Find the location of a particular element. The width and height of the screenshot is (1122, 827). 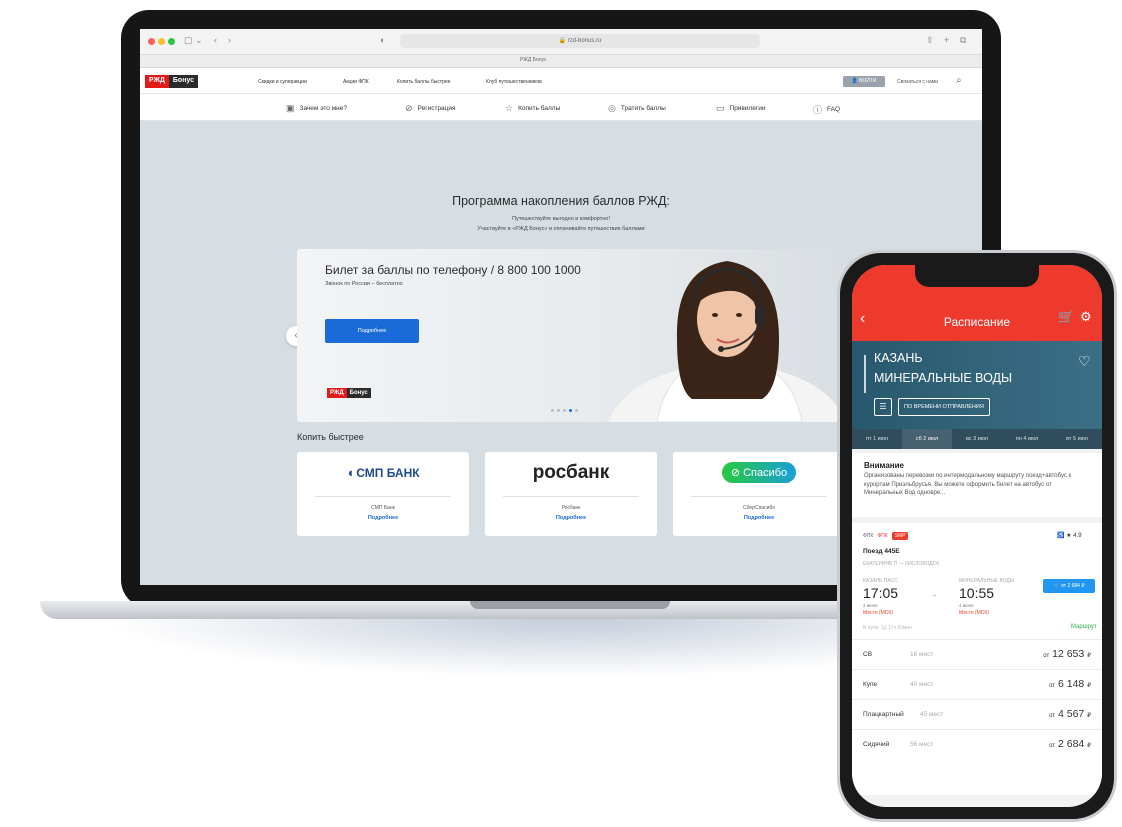

back-arrow-icon: ‹ is located at coordinates (215, 40).